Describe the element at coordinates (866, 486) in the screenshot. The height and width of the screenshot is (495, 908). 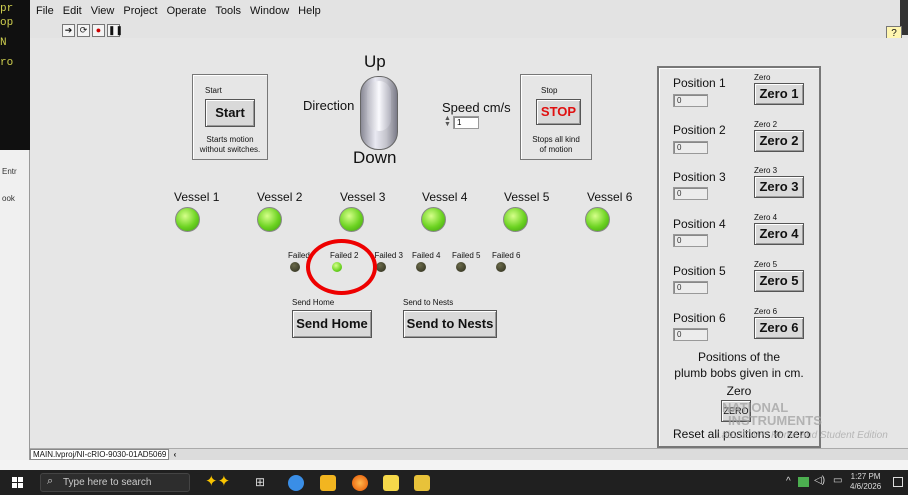
I see `clock-date: 4/6/2026` at that location.